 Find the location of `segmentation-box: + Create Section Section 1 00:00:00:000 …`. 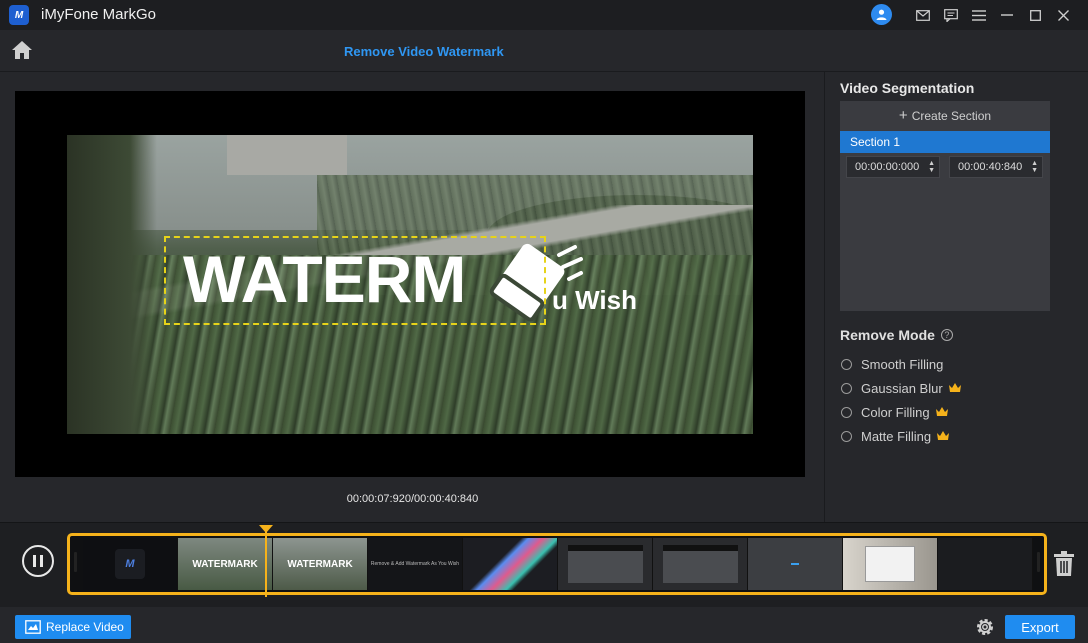

segmentation-box: + Create Section Section 1 00:00:00:000 … is located at coordinates (945, 206).